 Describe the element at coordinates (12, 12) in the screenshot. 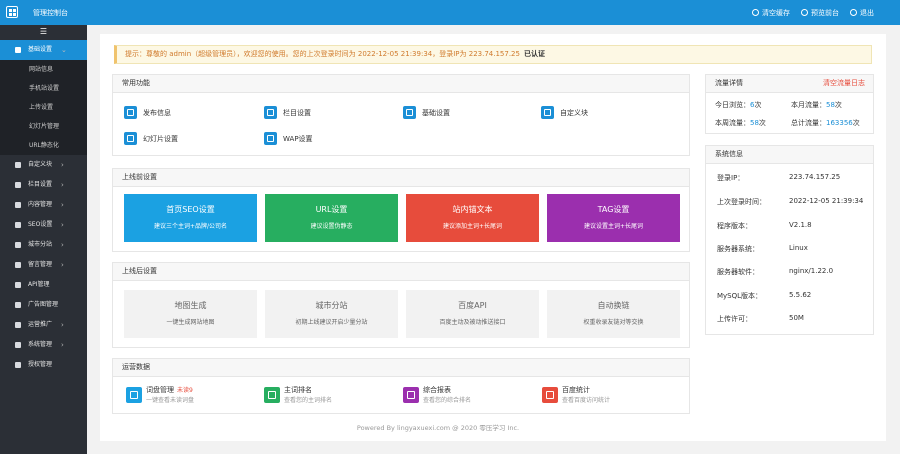

I see `dashboard-logo-icon` at that location.